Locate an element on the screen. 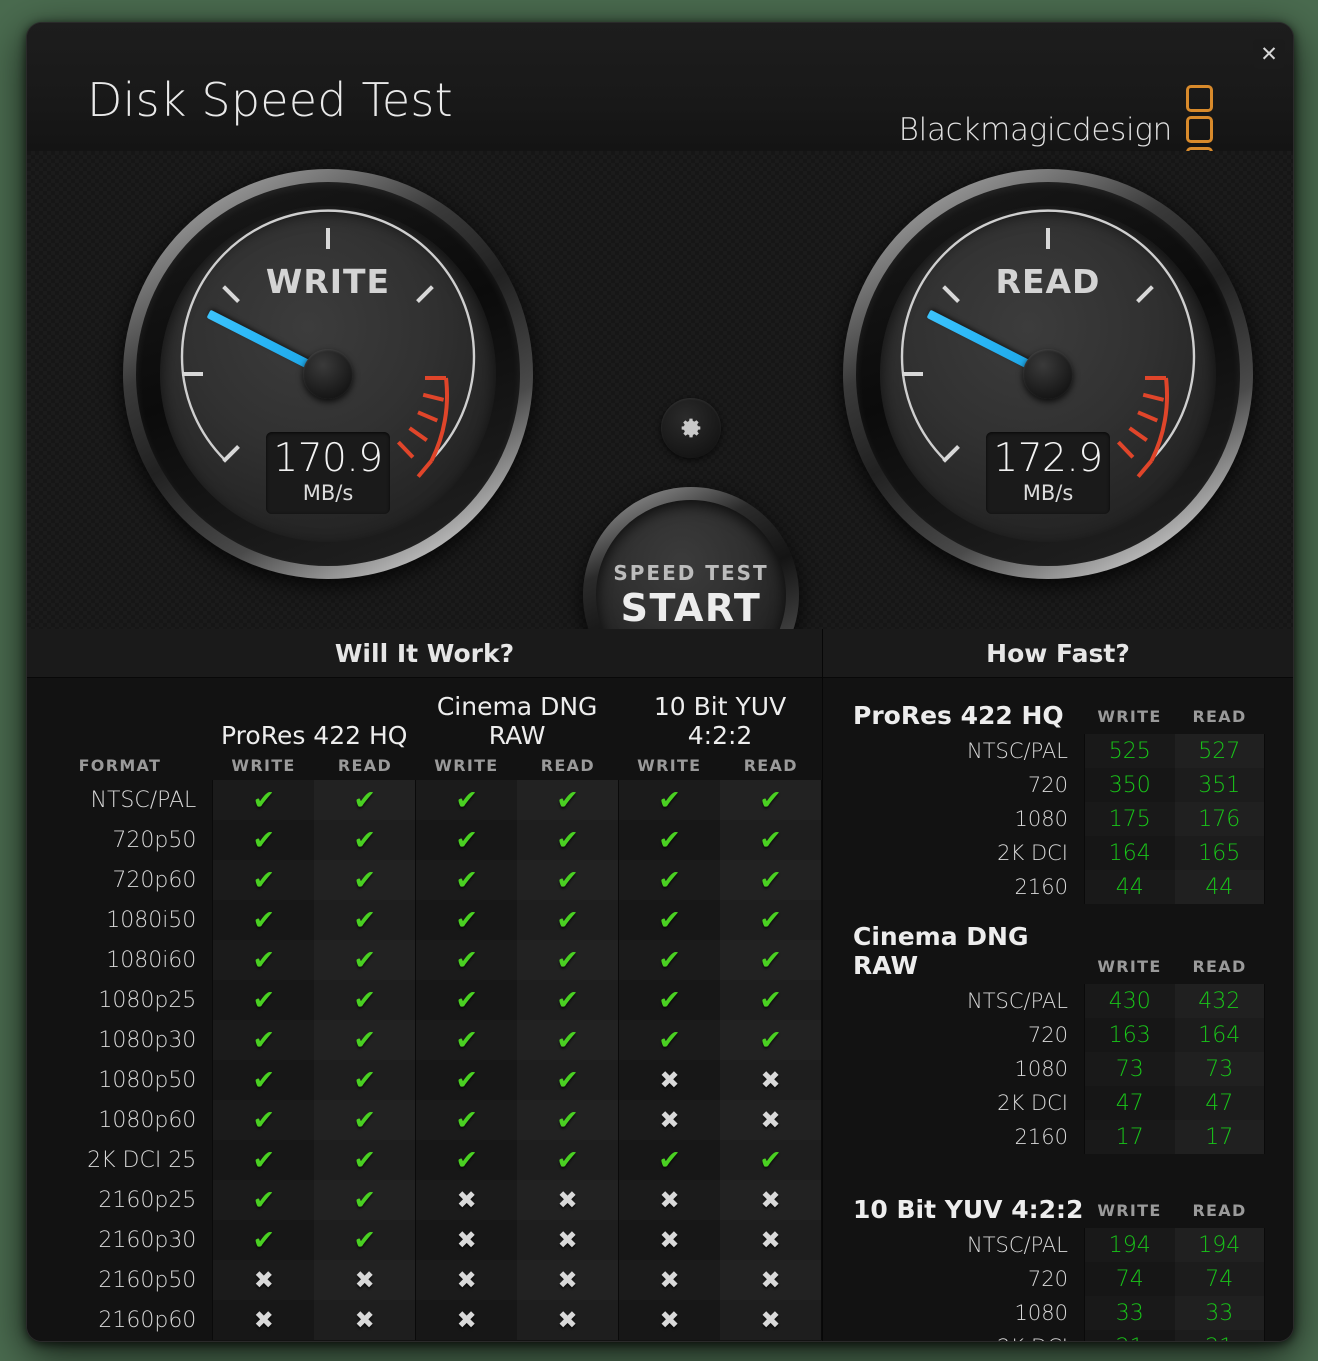 The image size is (1318, 1361). table-row: 2K DCI2121 is located at coordinates (1058, 1335).